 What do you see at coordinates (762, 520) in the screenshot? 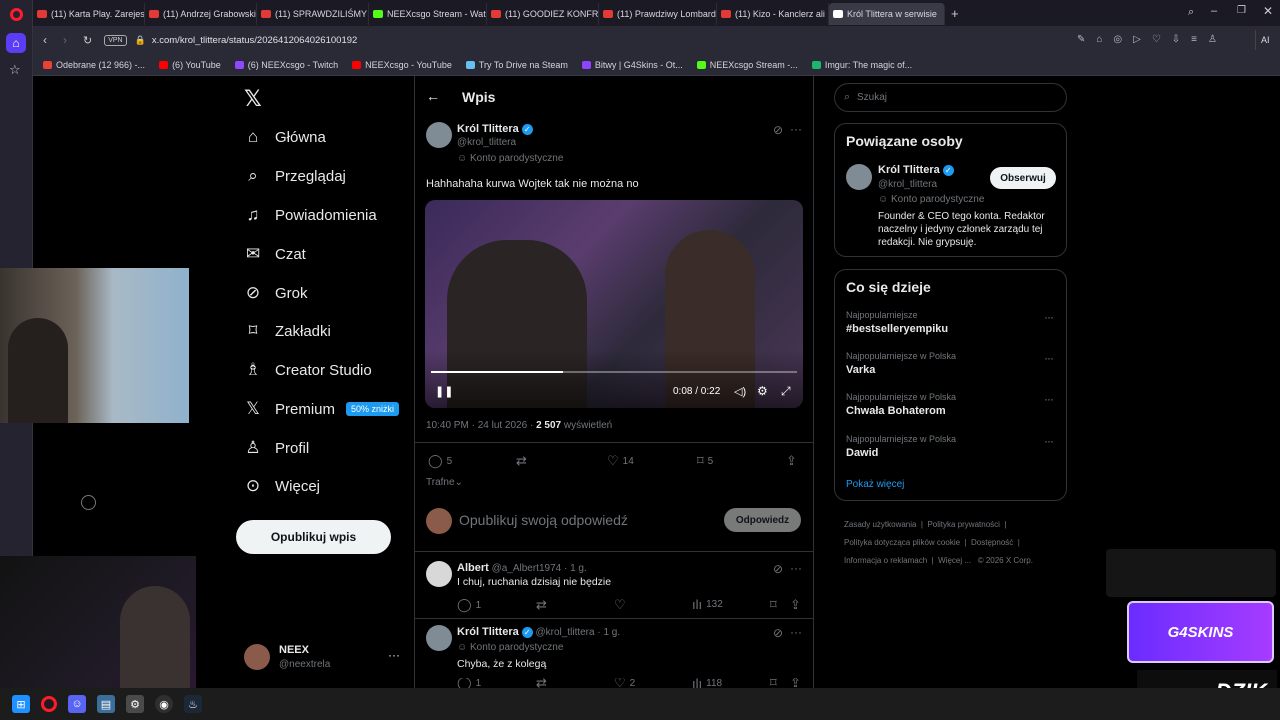
I see `reply-button: Odpowiedz` at bounding box center [762, 520].